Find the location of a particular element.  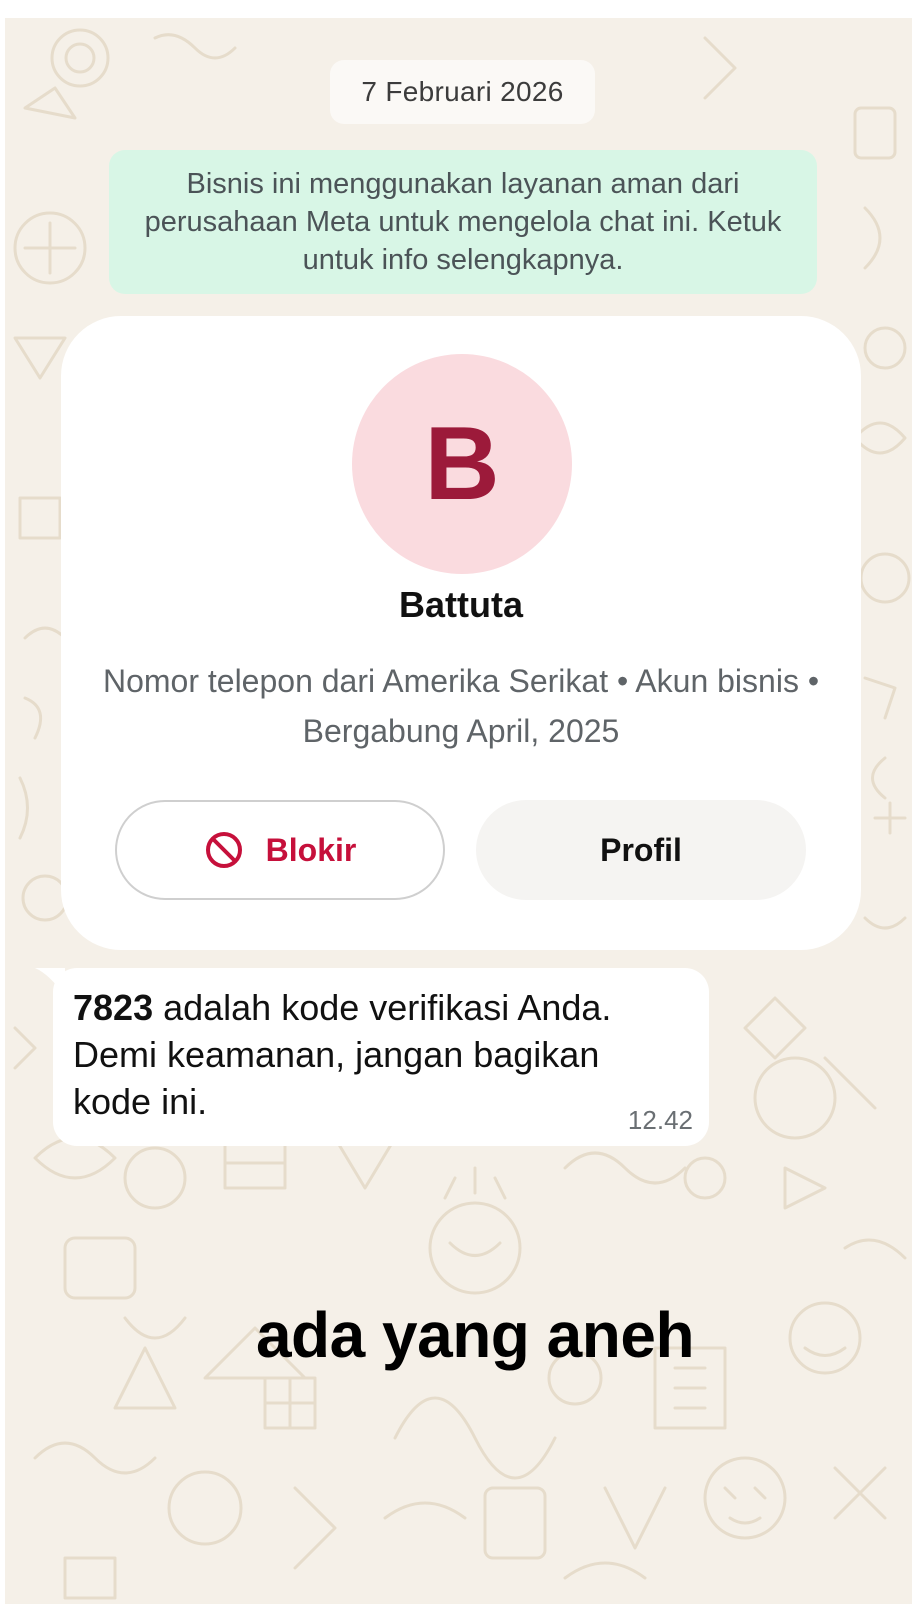

avatar: B is located at coordinates (462, 464).